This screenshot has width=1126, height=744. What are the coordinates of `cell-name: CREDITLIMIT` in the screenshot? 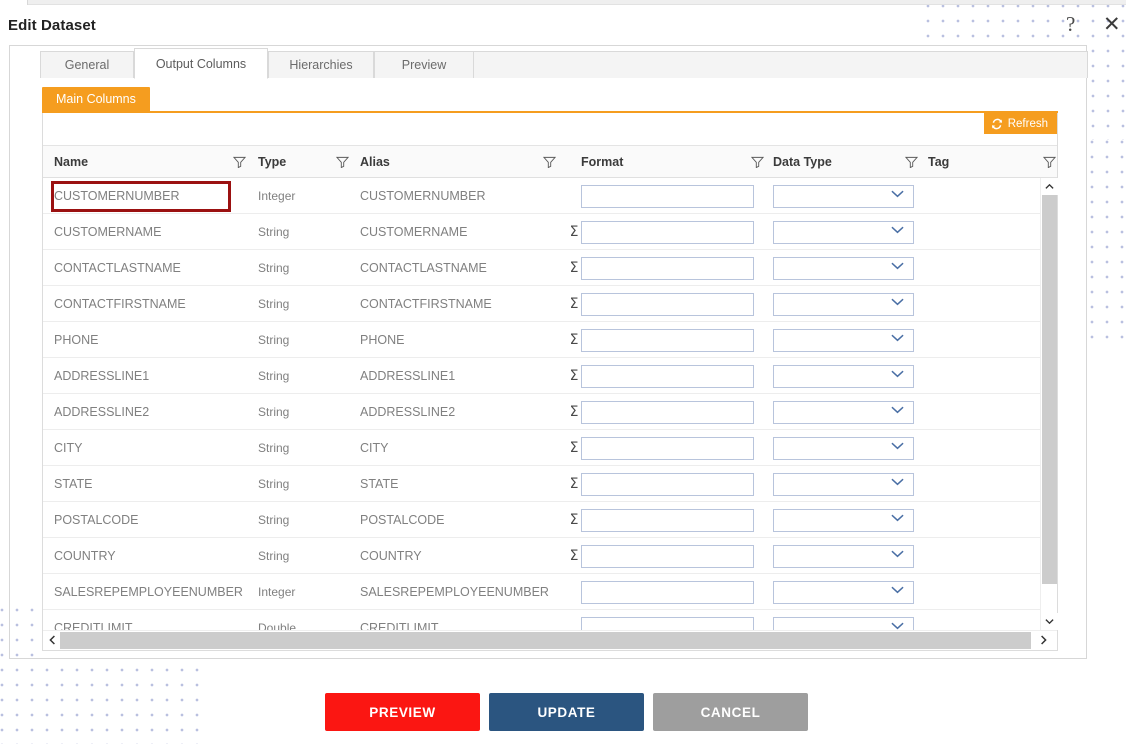 It's located at (150, 620).